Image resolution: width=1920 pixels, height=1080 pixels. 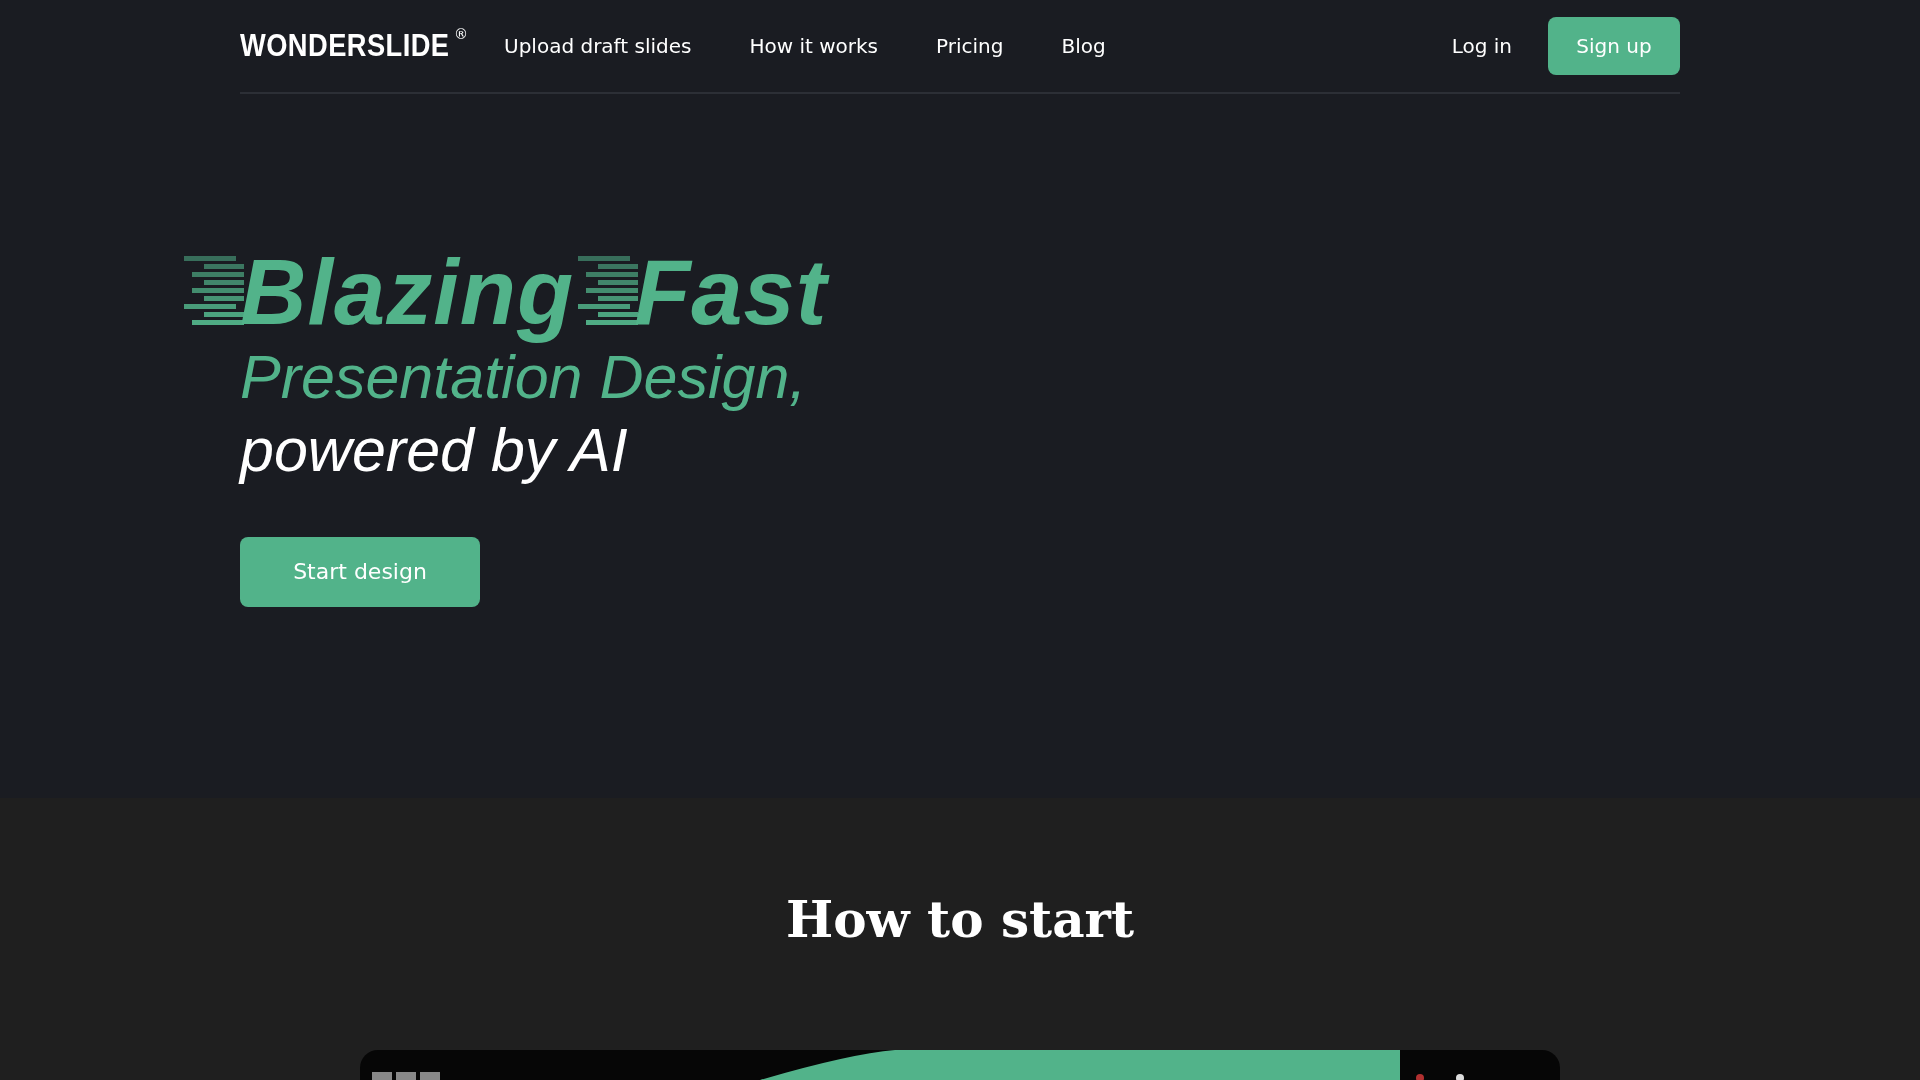 I want to click on nav-link: Upload draft slides, so click(x=598, y=46).